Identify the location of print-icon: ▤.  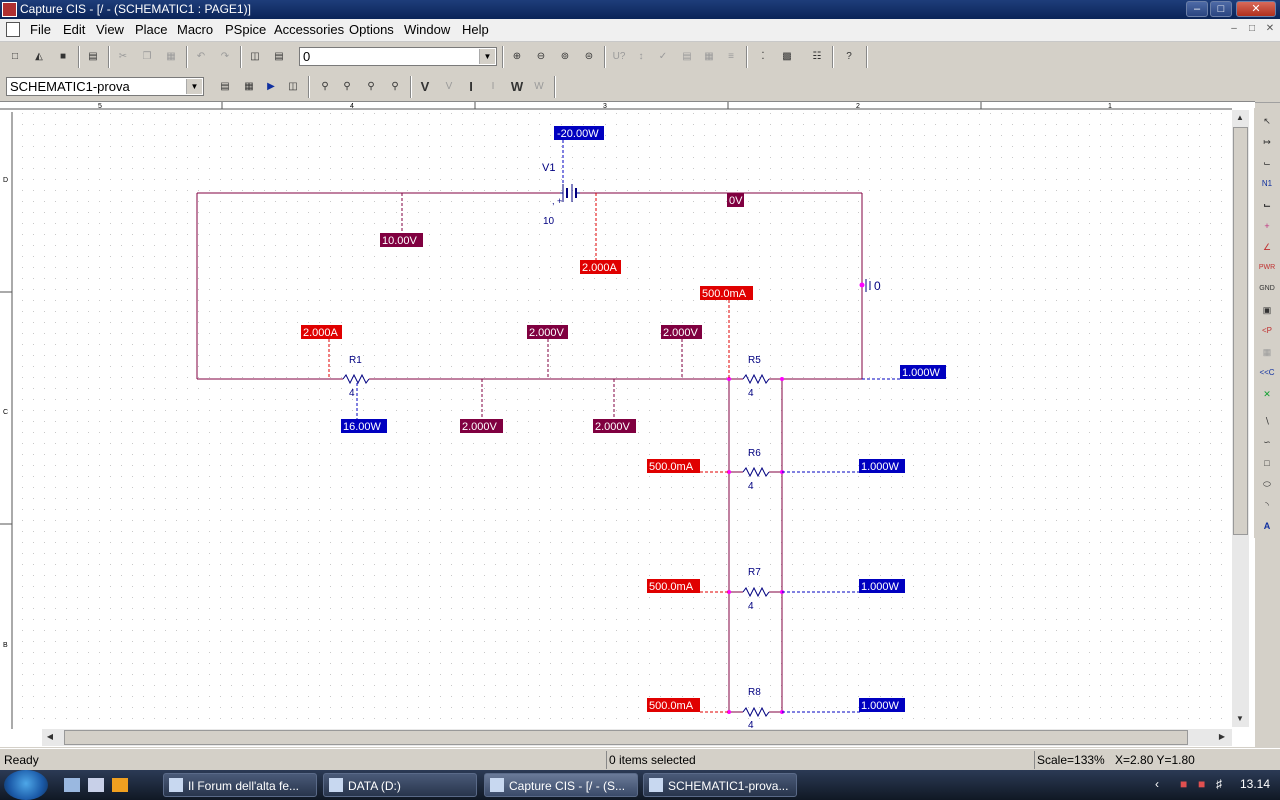
(93, 57).